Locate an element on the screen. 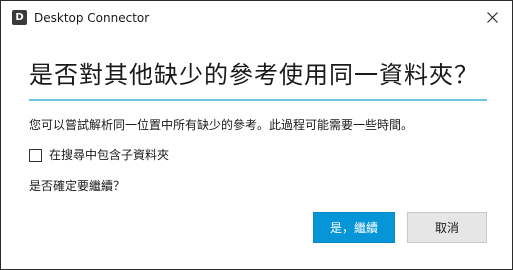 This screenshot has height=270, width=513. close-icon is located at coordinates (492, 17).